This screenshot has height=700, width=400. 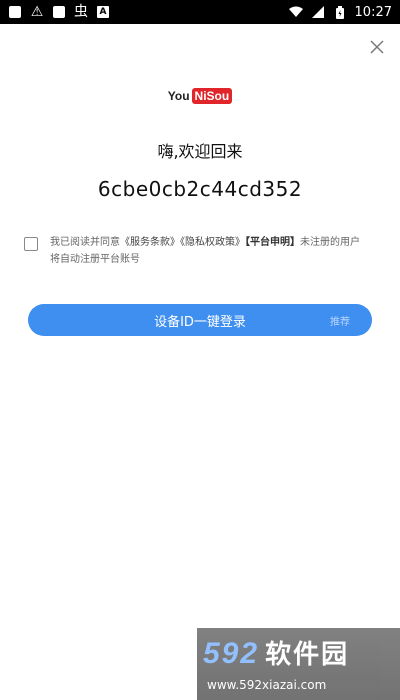 I want to click on device-login-button: 设备ID一键登录 推荐, so click(x=200, y=320).